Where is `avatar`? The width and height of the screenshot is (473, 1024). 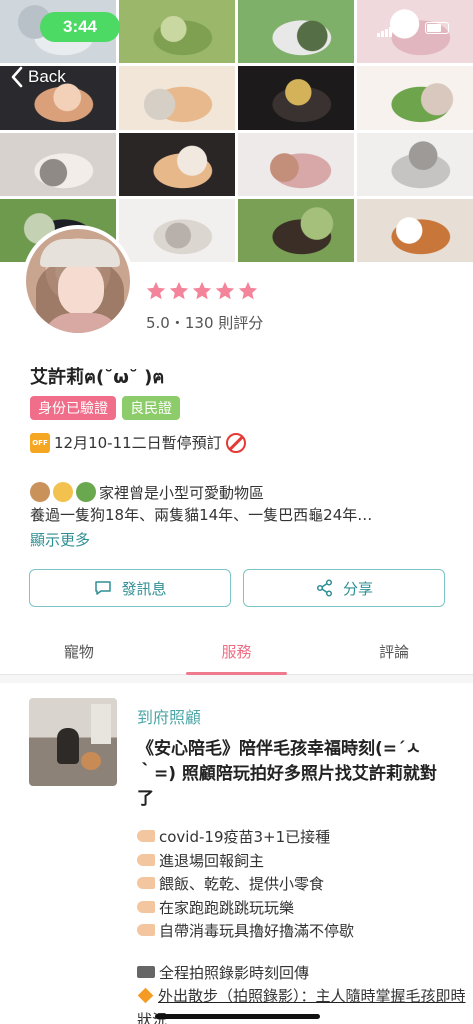
avatar is located at coordinates (78, 281).